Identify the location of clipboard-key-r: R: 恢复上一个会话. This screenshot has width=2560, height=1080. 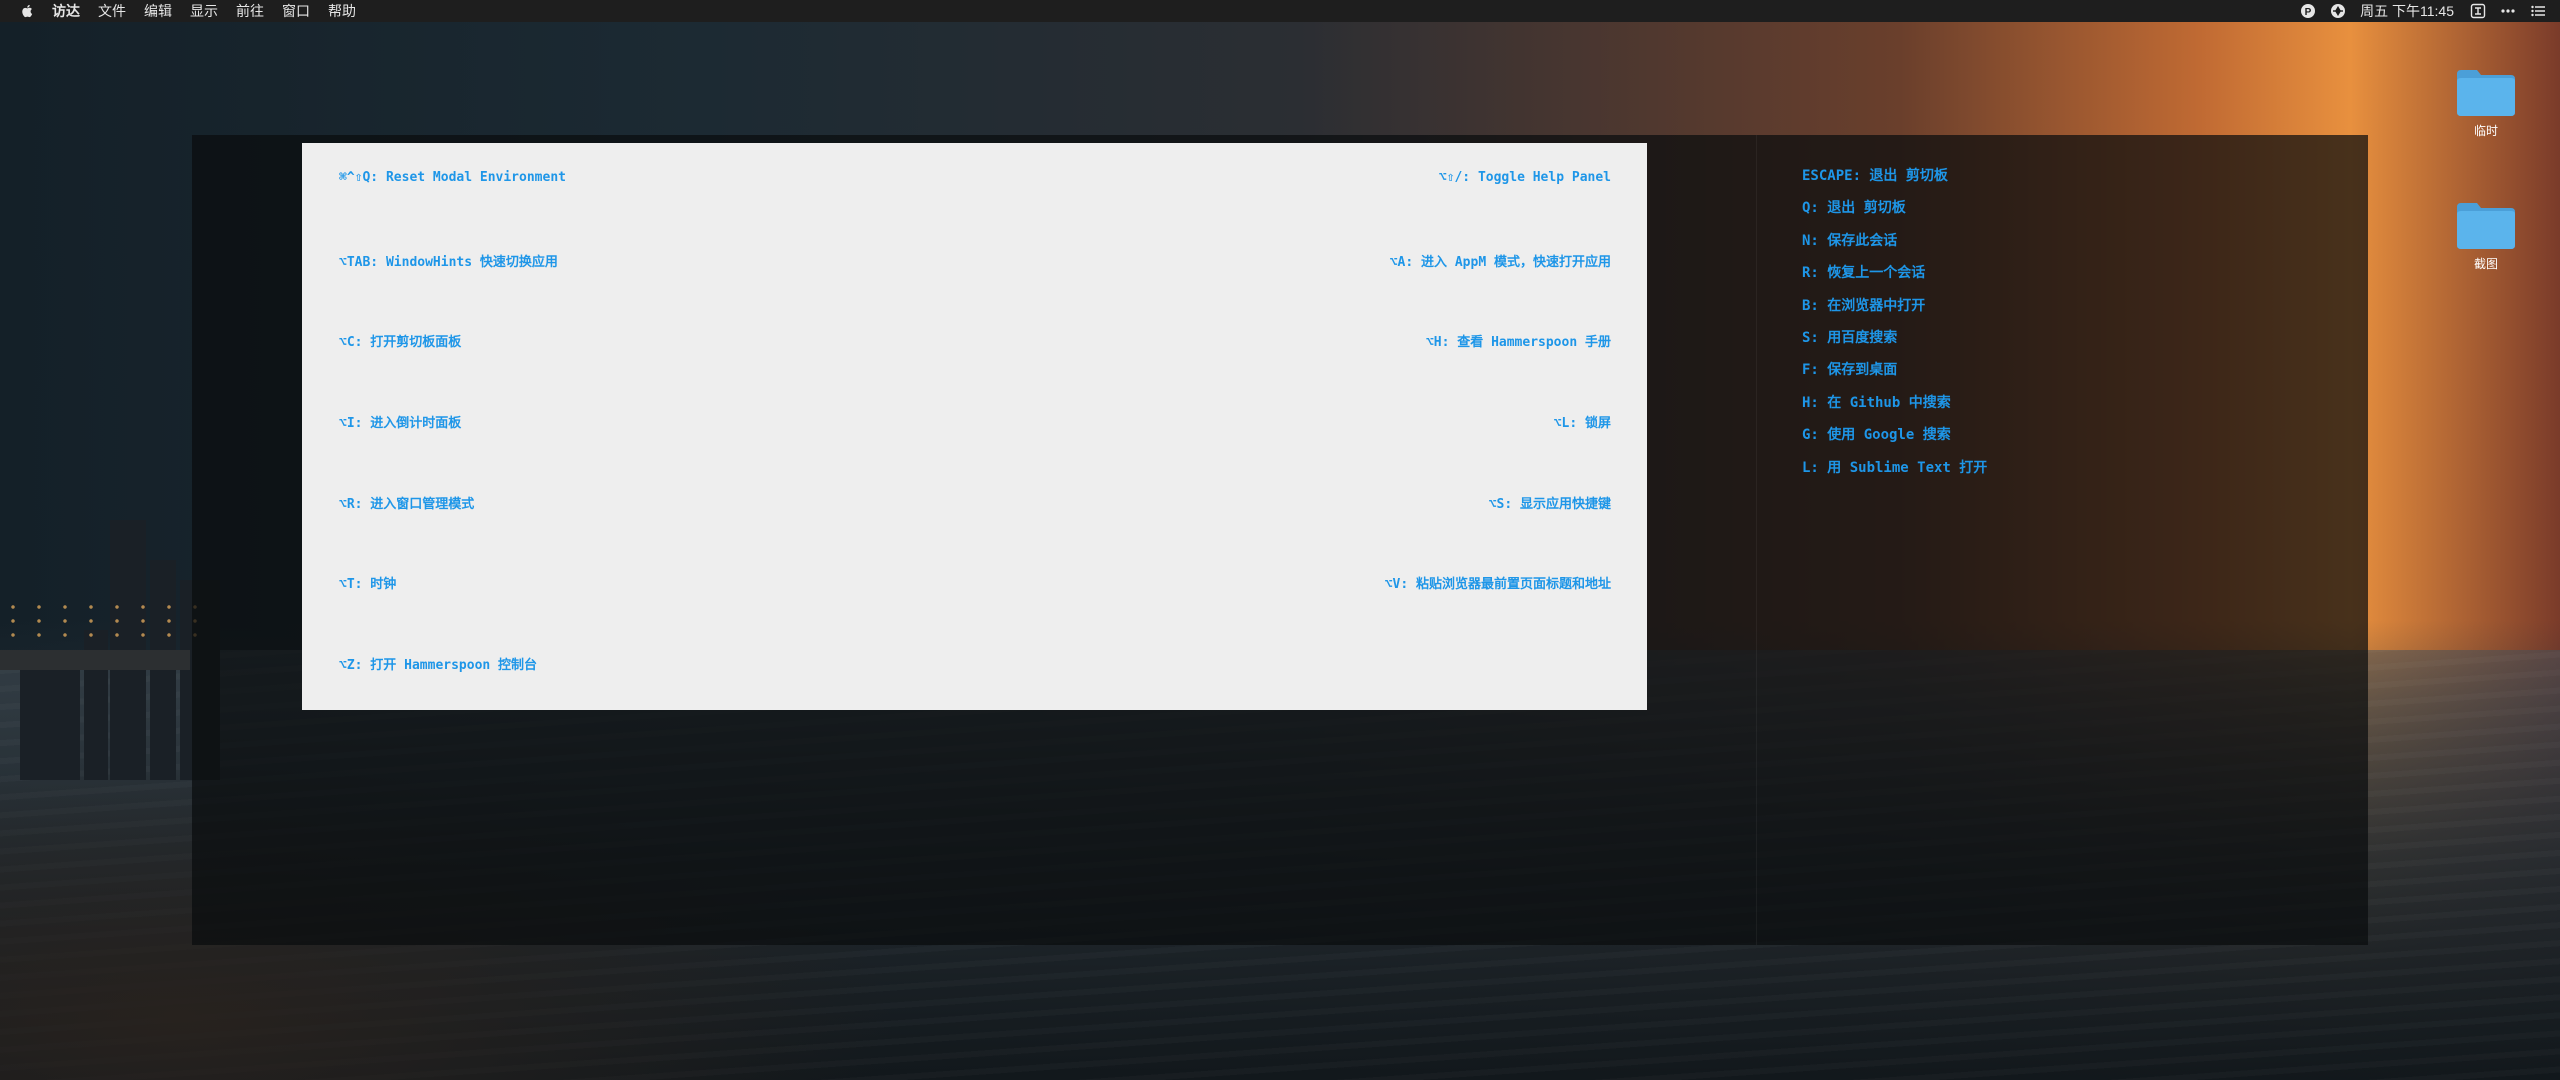
(1864, 273).